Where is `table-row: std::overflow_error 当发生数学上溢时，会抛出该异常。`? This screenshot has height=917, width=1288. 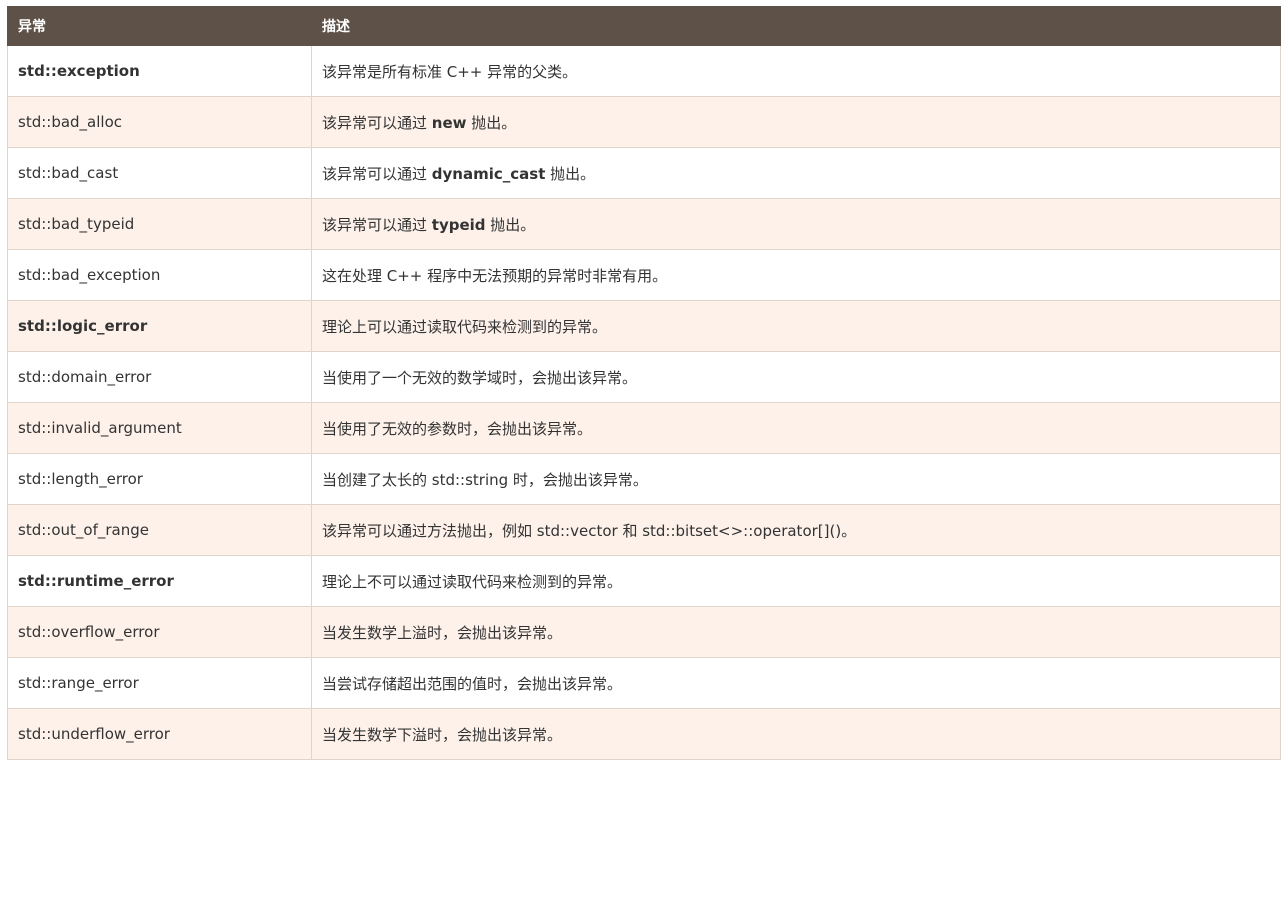
table-row: std::overflow_error 当发生数学上溢时，会抛出该异常。 is located at coordinates (644, 632).